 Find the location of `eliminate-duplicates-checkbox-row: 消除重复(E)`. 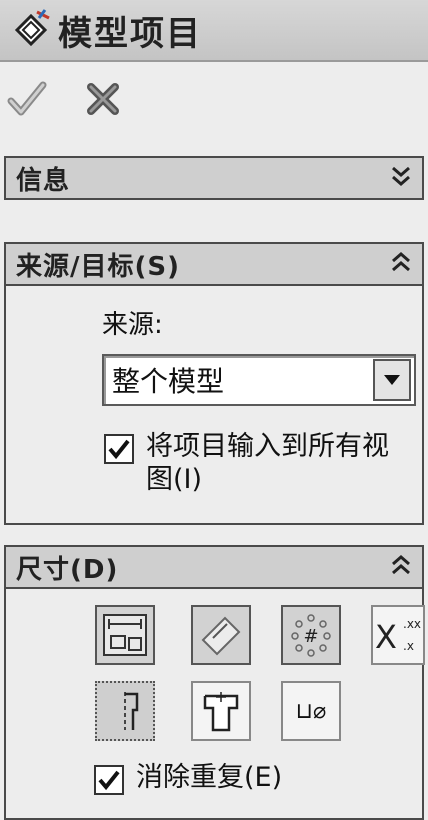

eliminate-duplicates-checkbox-row: 消除重复(E) is located at coordinates (245, 778).